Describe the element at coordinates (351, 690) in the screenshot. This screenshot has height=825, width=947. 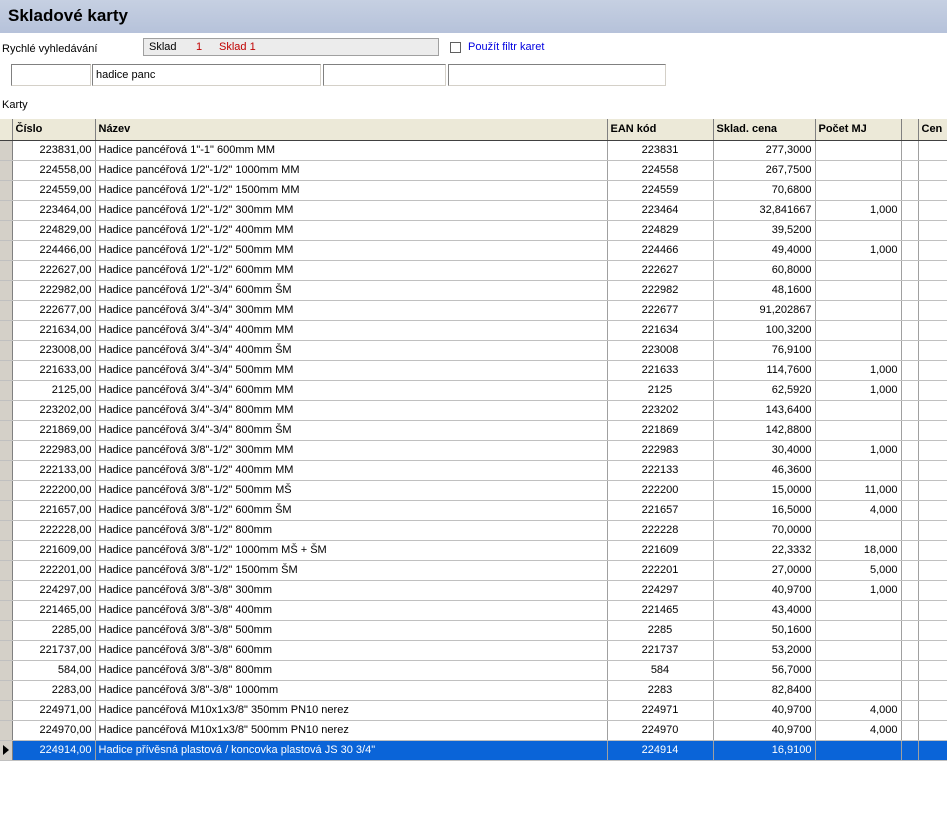
I see `cell-nazev: Hadice pancéřová 3/8"-3/8" 1000mm` at that location.